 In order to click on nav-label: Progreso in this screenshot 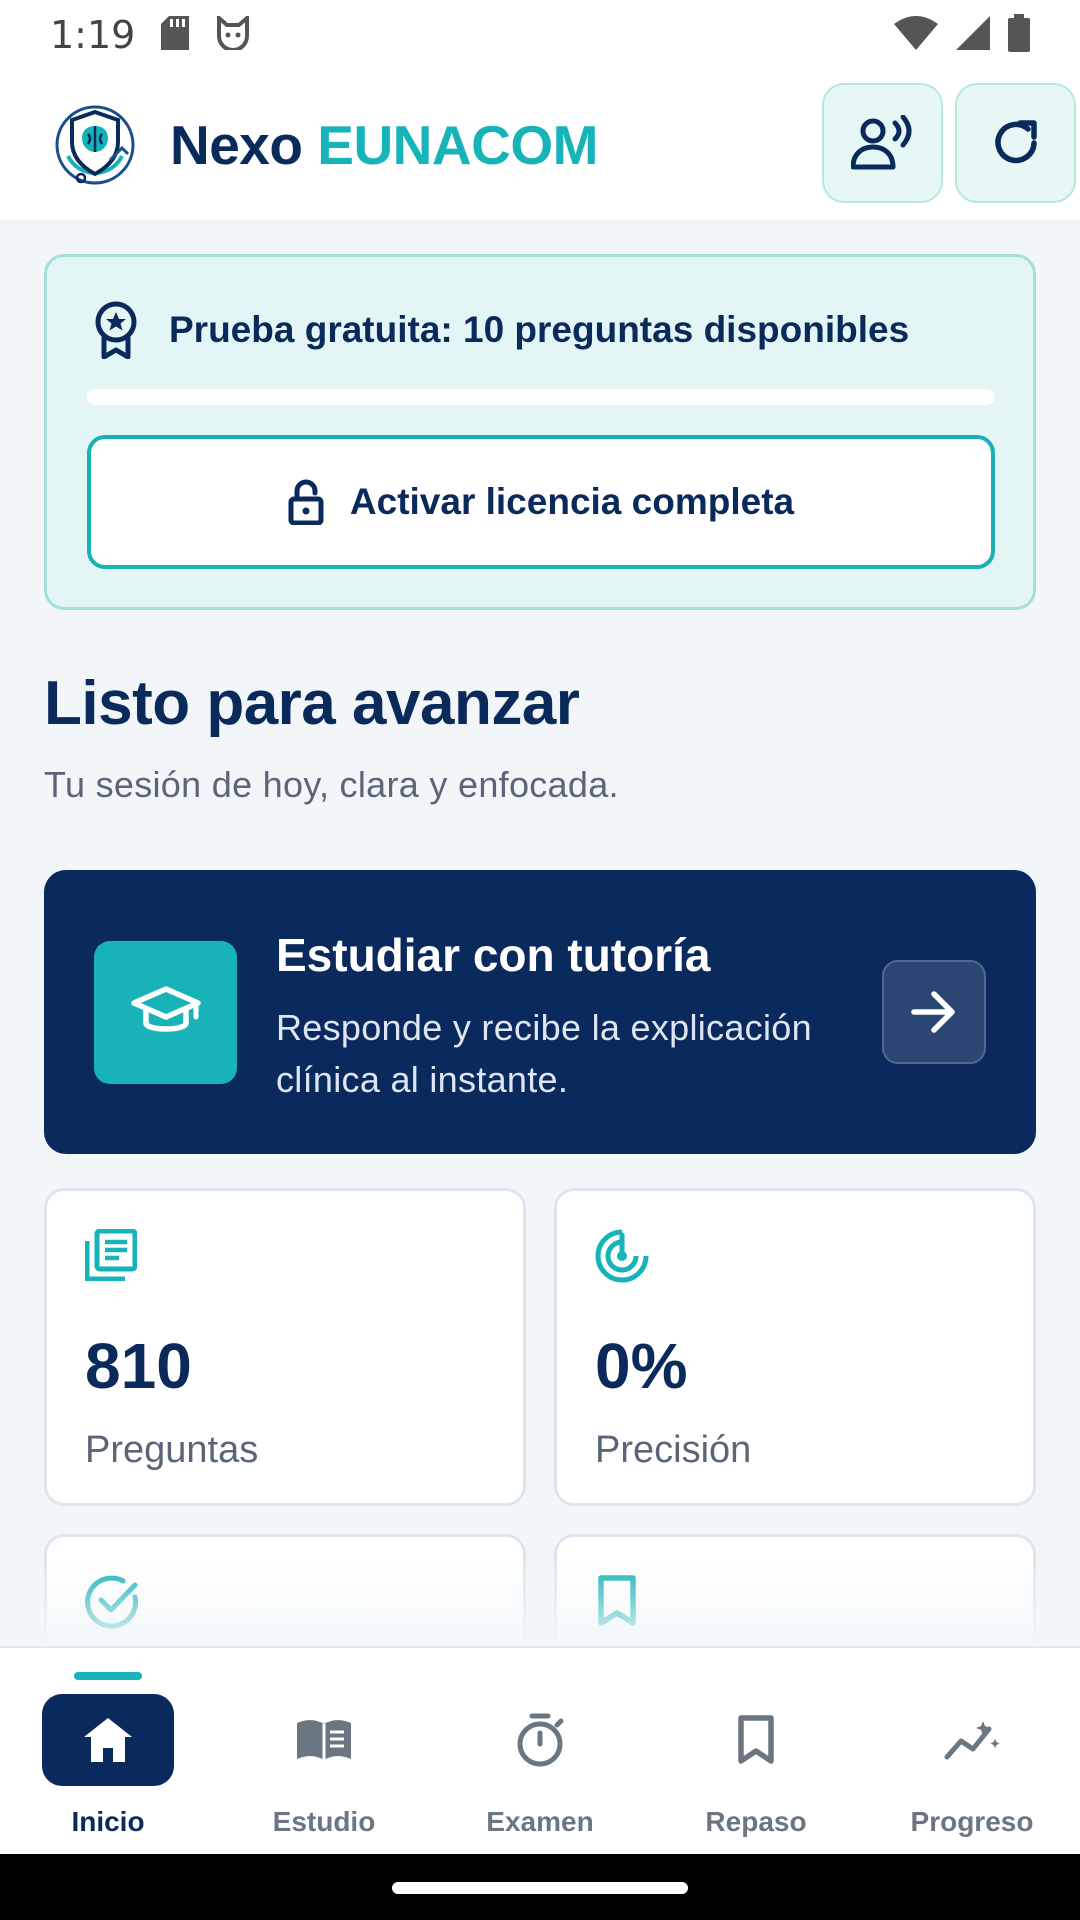, I will do `click(972, 1821)`.